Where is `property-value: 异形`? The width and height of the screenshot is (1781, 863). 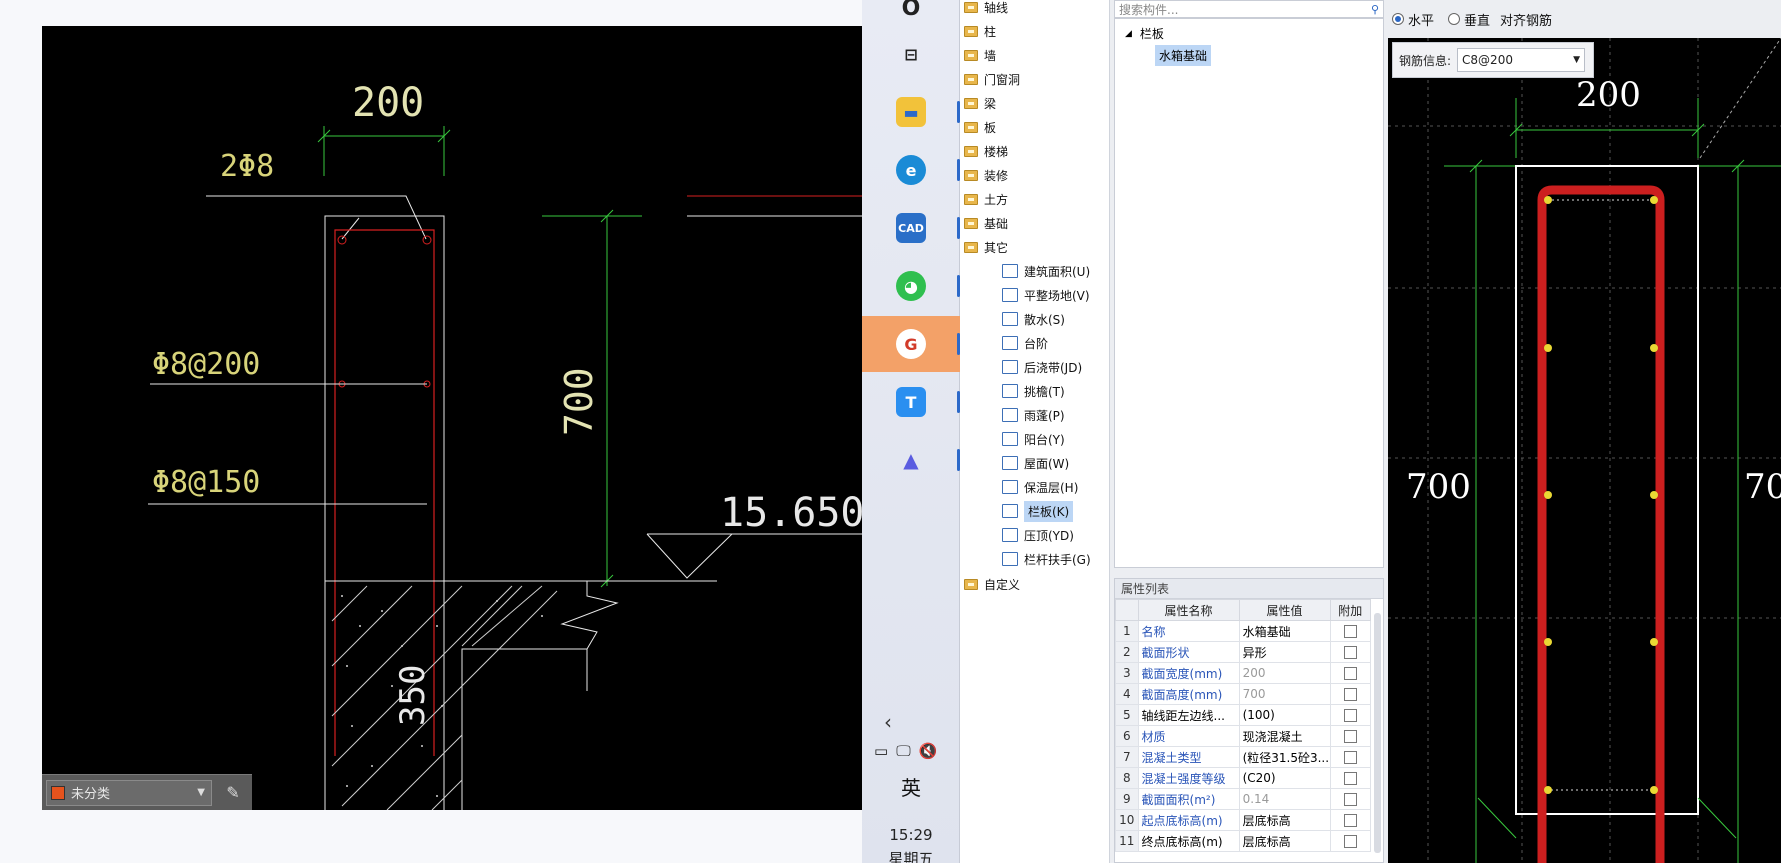 property-value: 异形 is located at coordinates (1284, 652).